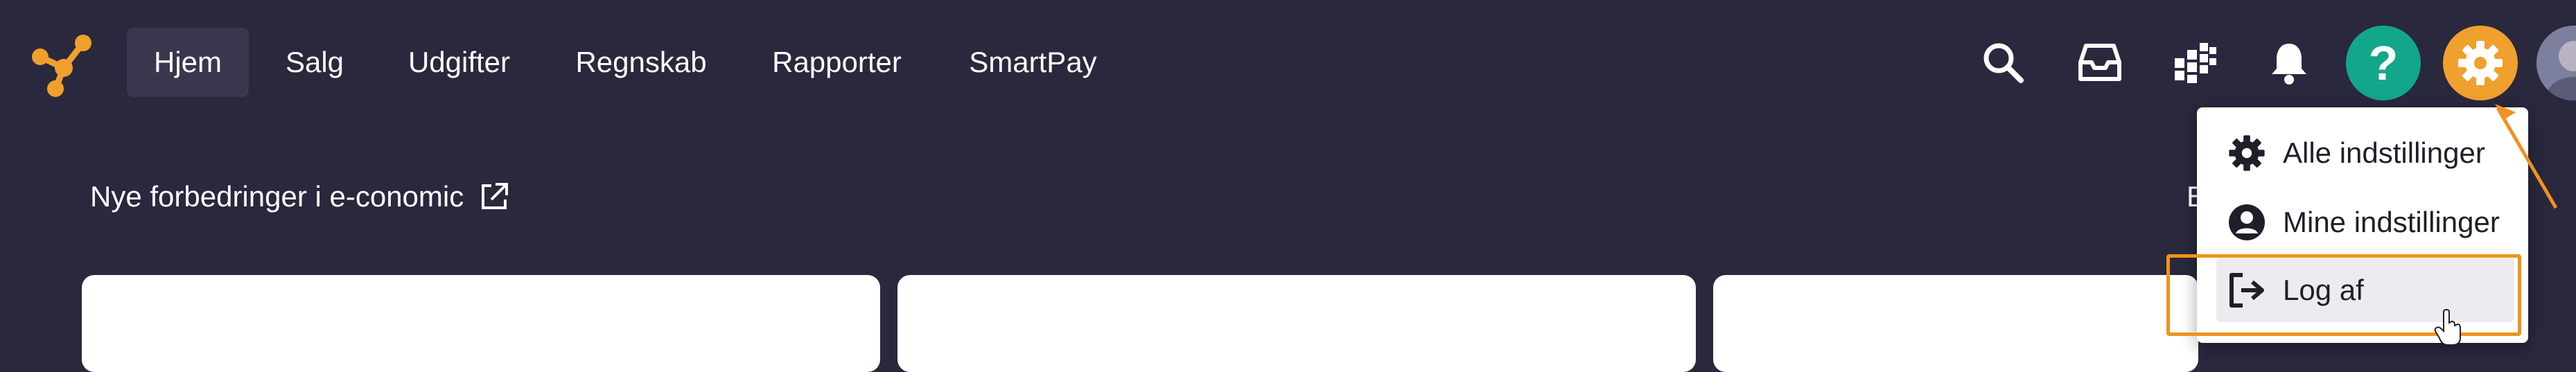  I want to click on menu-item-label: Mine indstillinger, so click(2391, 222).